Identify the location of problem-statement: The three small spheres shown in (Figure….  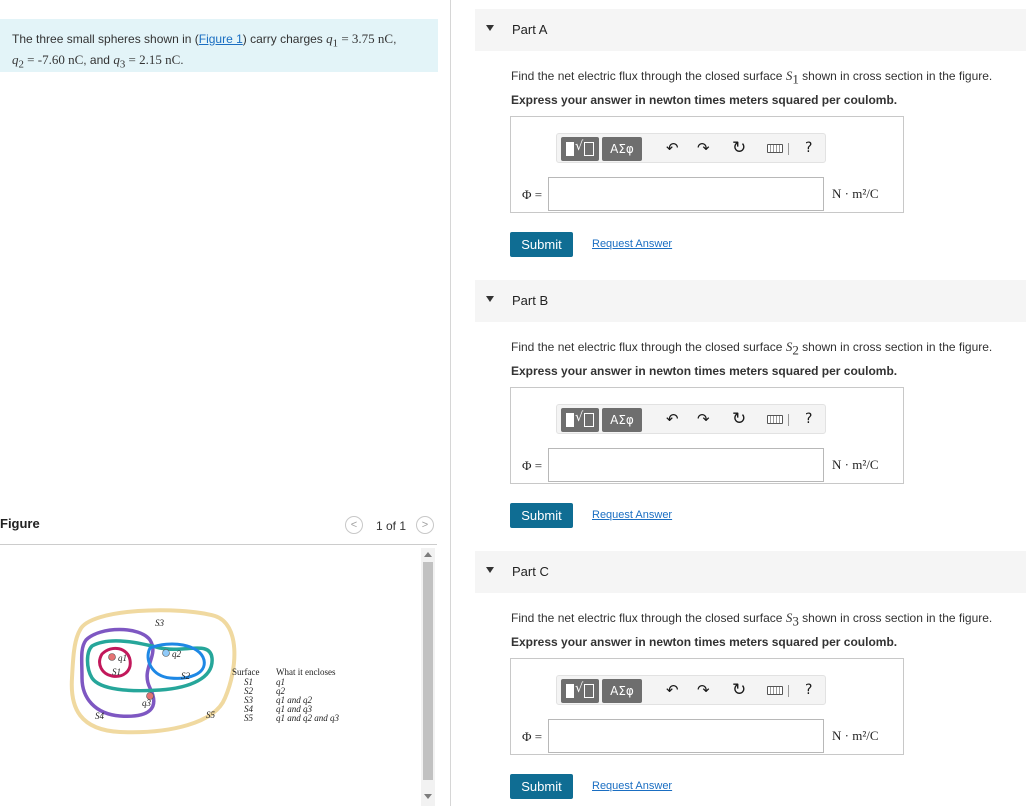
(219, 45).